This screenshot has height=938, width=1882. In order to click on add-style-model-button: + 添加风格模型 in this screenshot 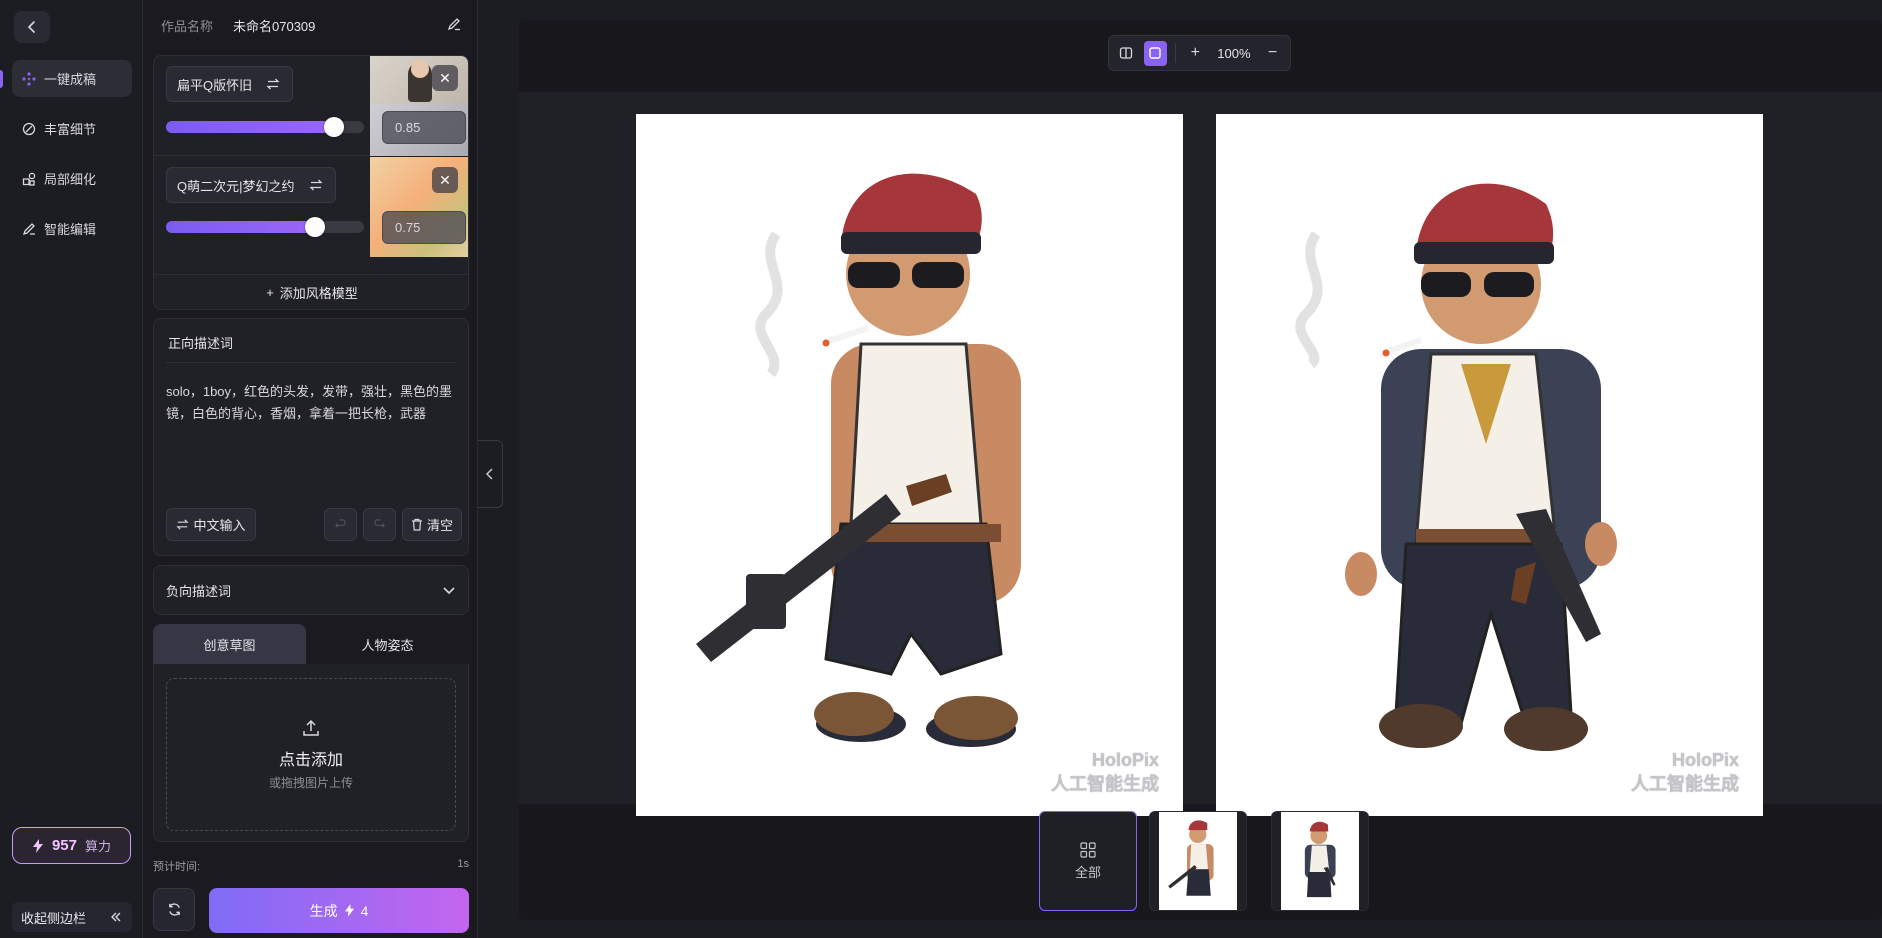, I will do `click(311, 291)`.